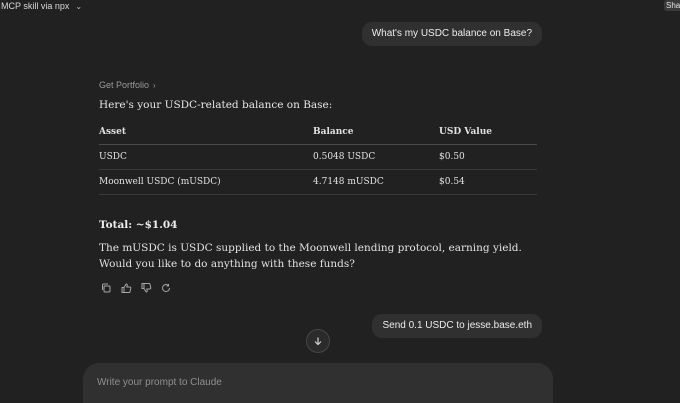 This screenshot has height=403, width=680. What do you see at coordinates (166, 288) in the screenshot?
I see `retry-icon` at bounding box center [166, 288].